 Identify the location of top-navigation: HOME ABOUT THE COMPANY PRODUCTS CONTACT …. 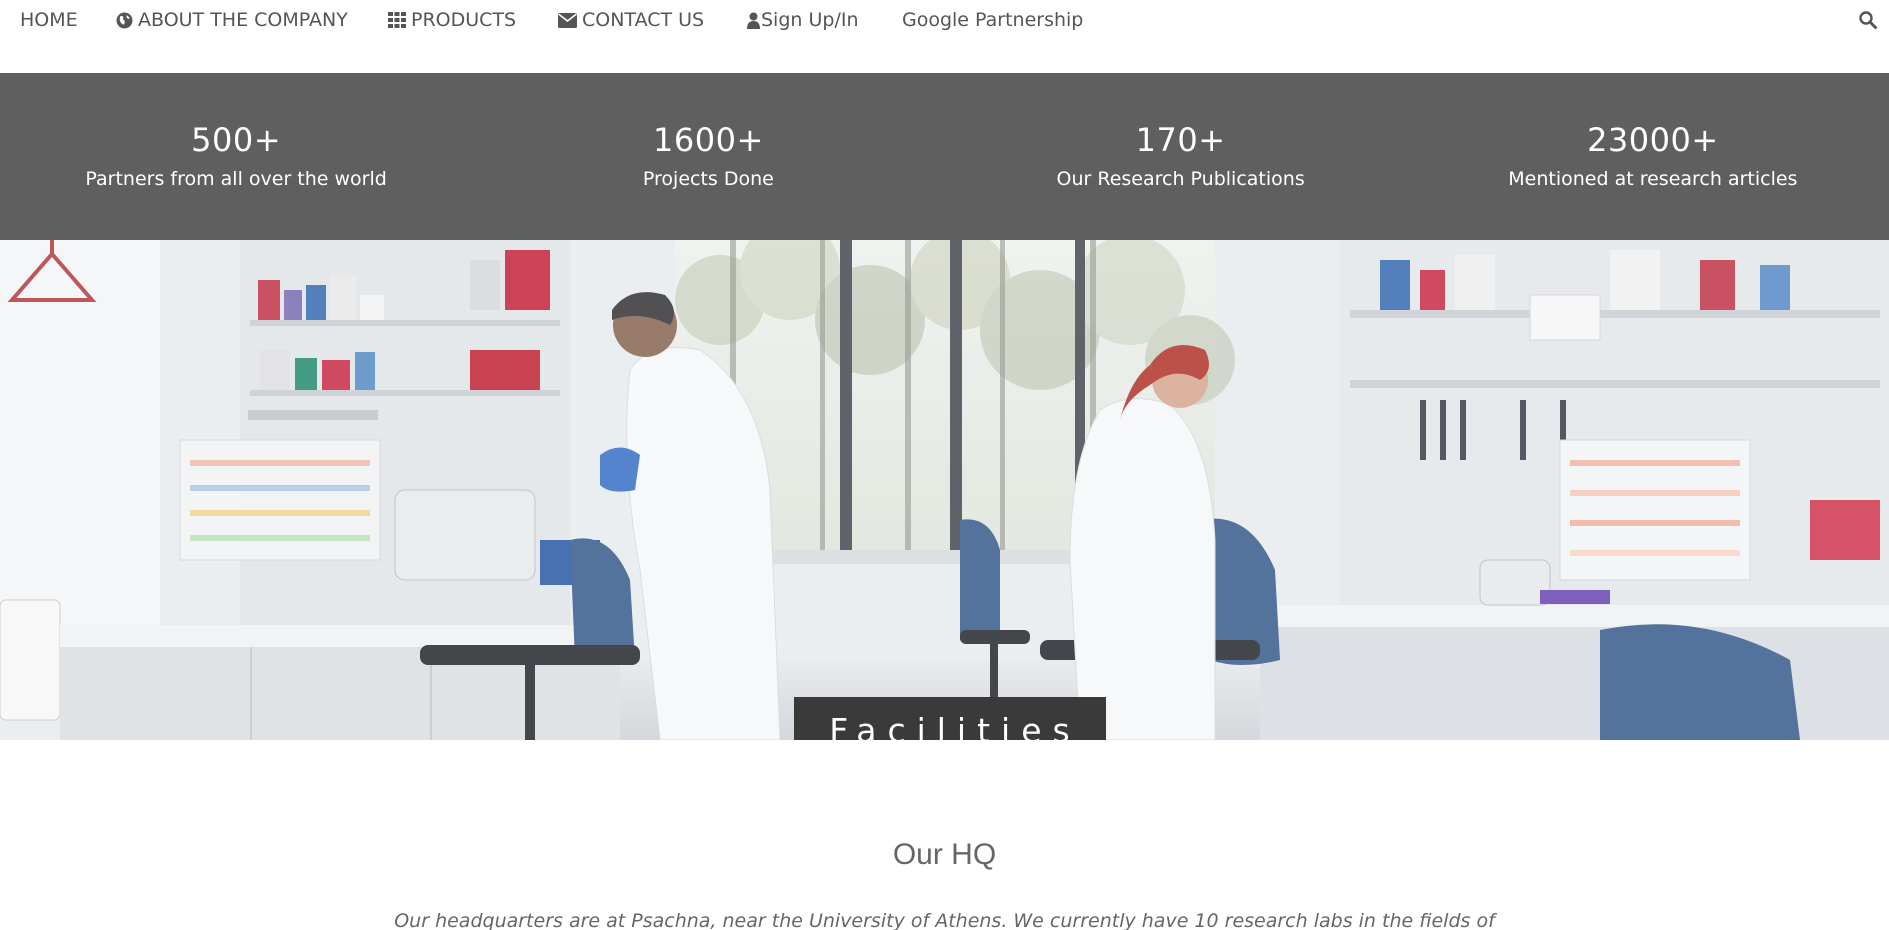
(944, 36).